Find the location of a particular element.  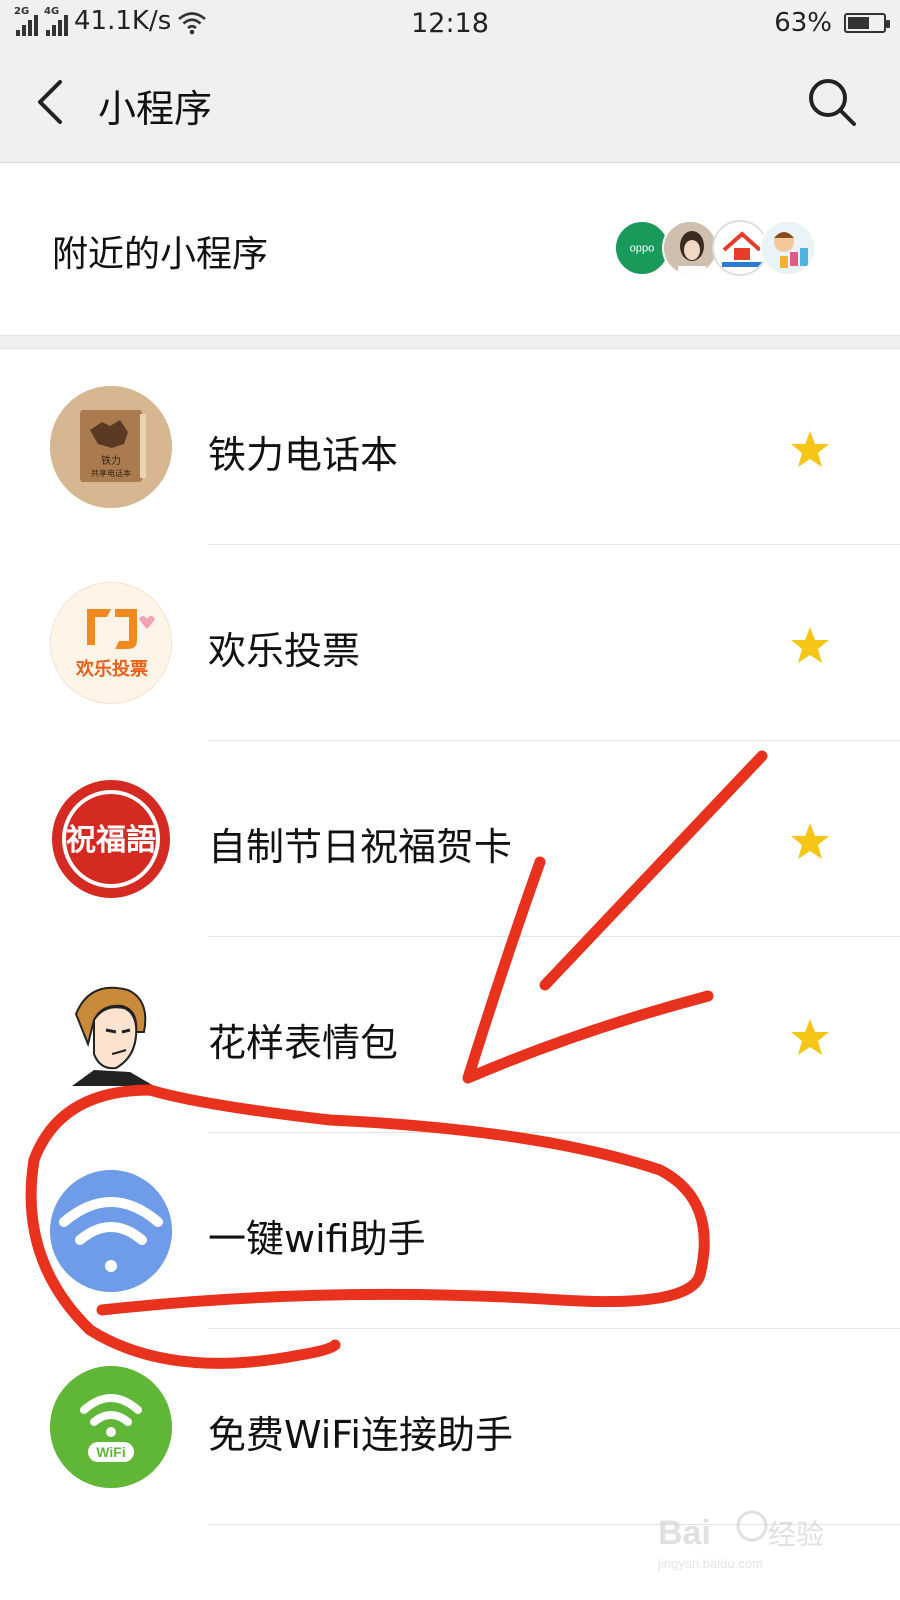

item-name: 自制节日祝福贺卡 is located at coordinates (360, 847).